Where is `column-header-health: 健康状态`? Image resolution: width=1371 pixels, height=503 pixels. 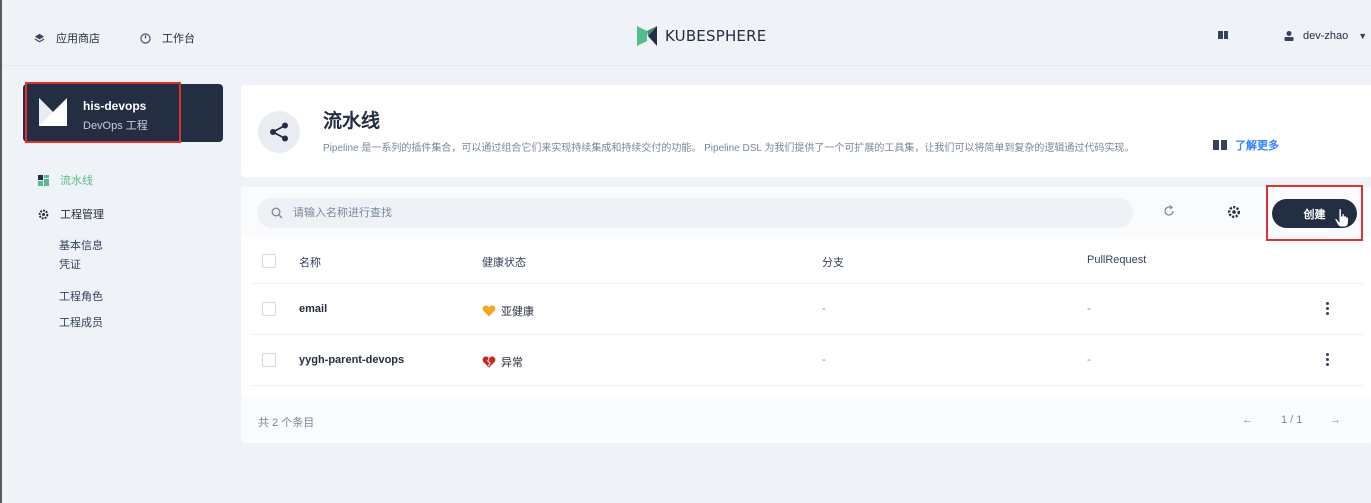 column-header-health: 健康状态 is located at coordinates (504, 263).